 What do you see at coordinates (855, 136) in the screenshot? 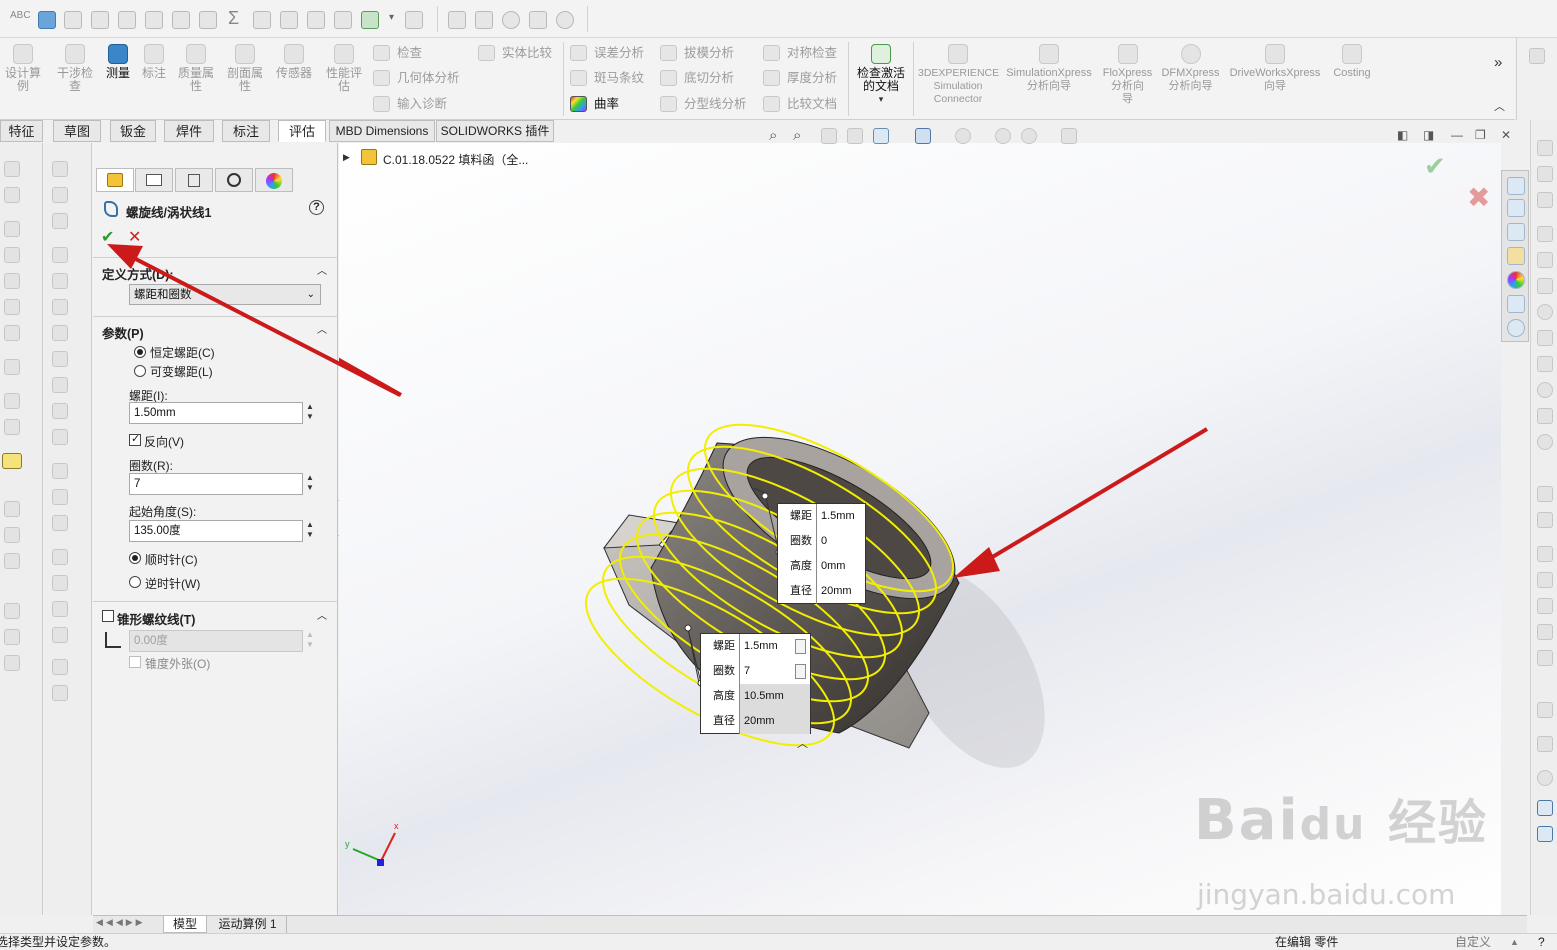
I see `section-view-icon` at bounding box center [855, 136].